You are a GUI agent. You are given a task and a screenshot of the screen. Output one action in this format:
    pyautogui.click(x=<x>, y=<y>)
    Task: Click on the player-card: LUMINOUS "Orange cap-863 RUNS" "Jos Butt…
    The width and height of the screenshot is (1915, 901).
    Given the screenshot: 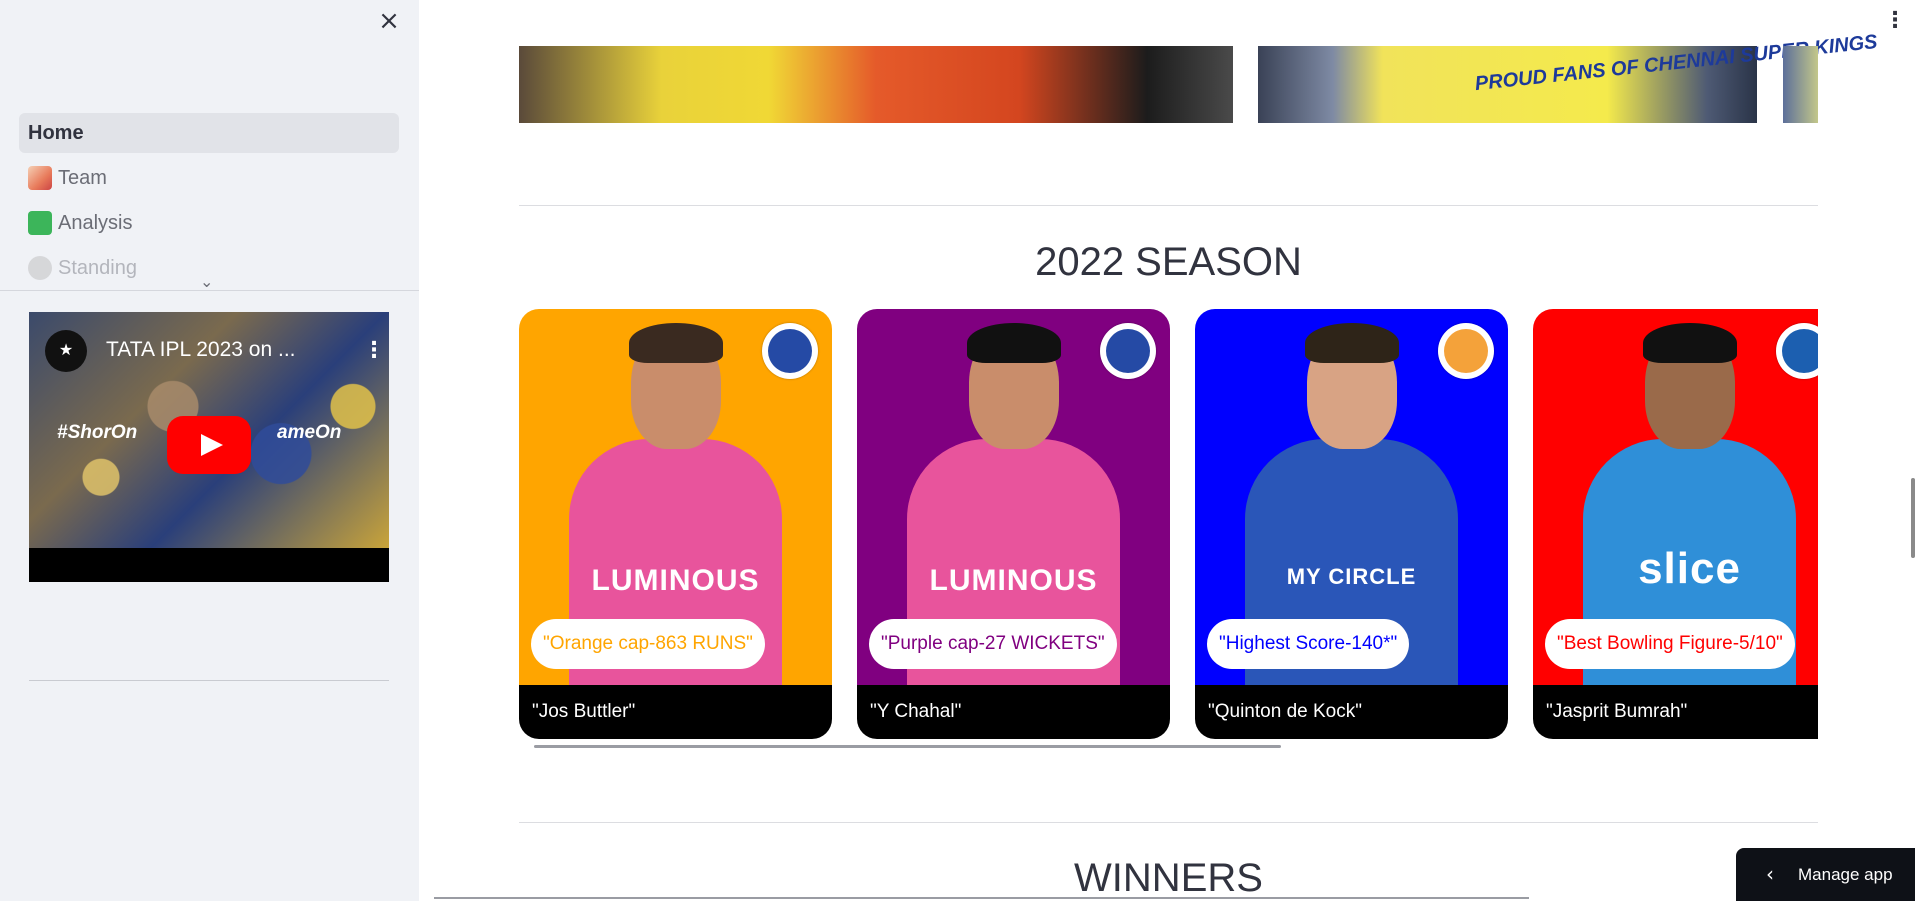 What is the action you would take?
    pyautogui.click(x=675, y=524)
    